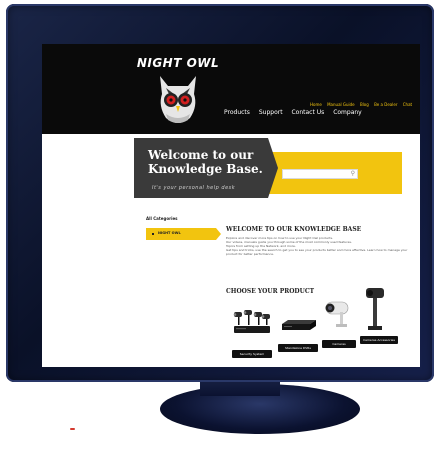 This screenshot has width=440, height=453. What do you see at coordinates (250, 254) in the screenshot?
I see `welcome-line: product for better performance.` at bounding box center [250, 254].